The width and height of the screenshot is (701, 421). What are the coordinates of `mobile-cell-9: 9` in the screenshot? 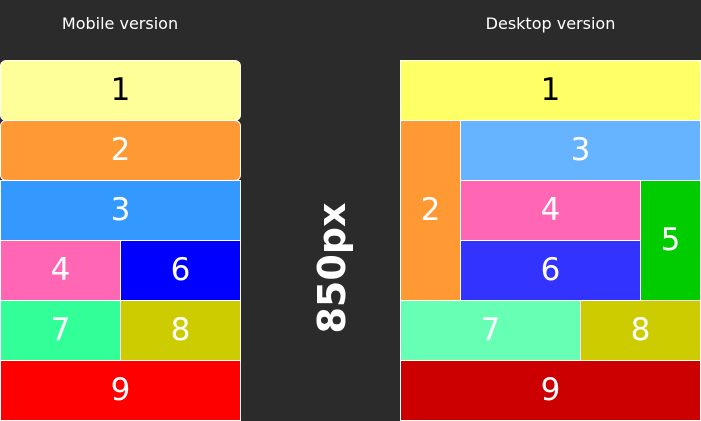 It's located at (120, 390).